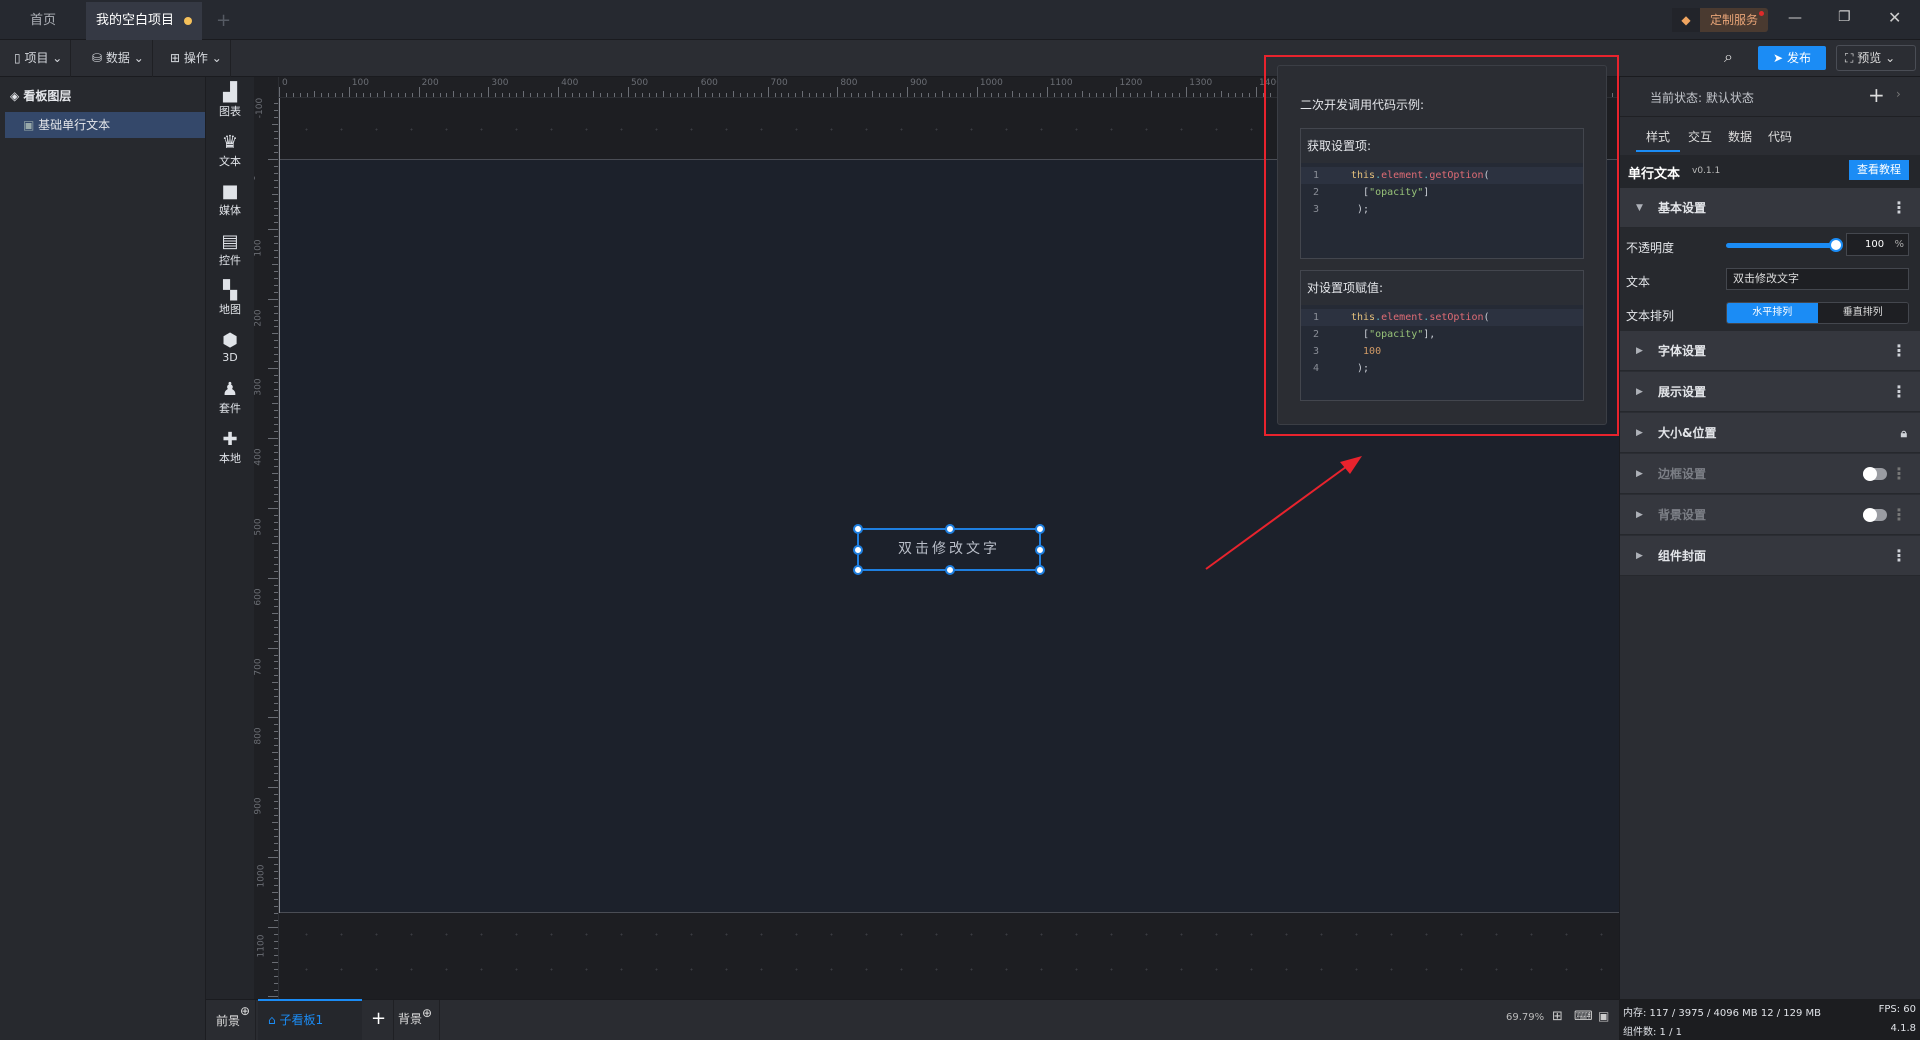 The image size is (1920, 1040). I want to click on sidebar-item-text: ♛ 文本, so click(230, 150).